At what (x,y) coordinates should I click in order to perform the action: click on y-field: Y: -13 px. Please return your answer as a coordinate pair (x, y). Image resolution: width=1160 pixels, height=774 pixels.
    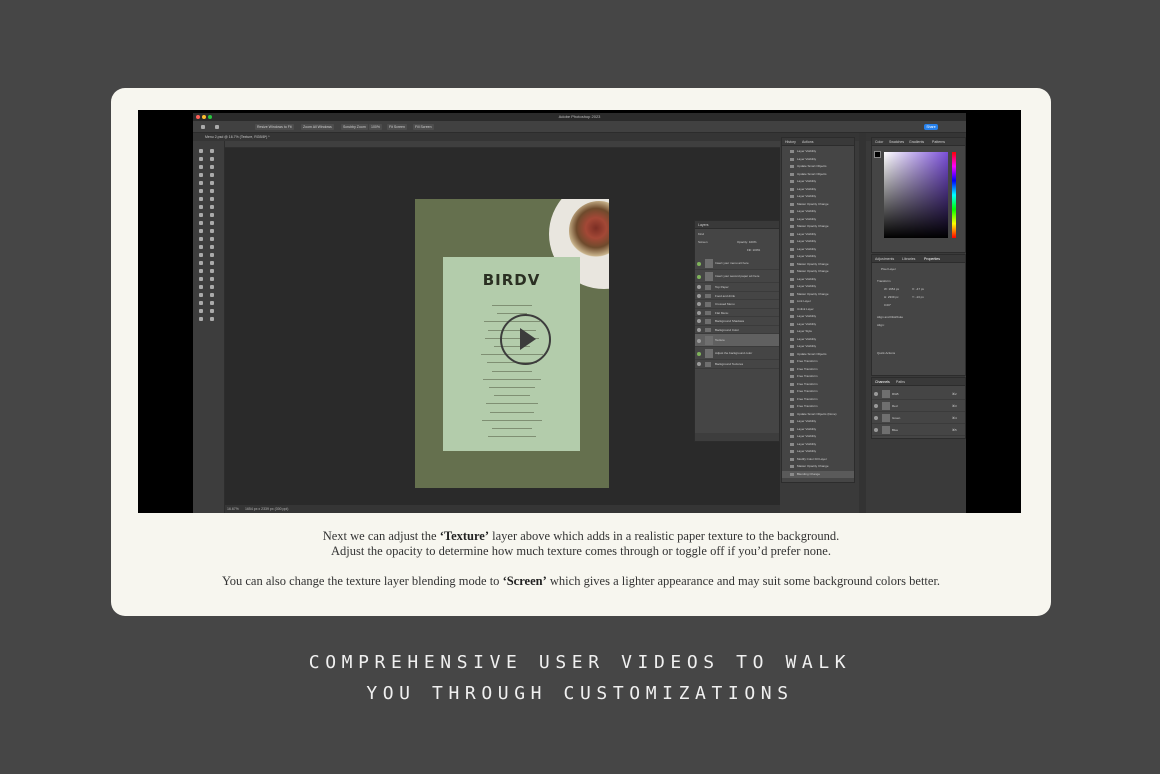
    Looking at the image, I should click on (918, 297).